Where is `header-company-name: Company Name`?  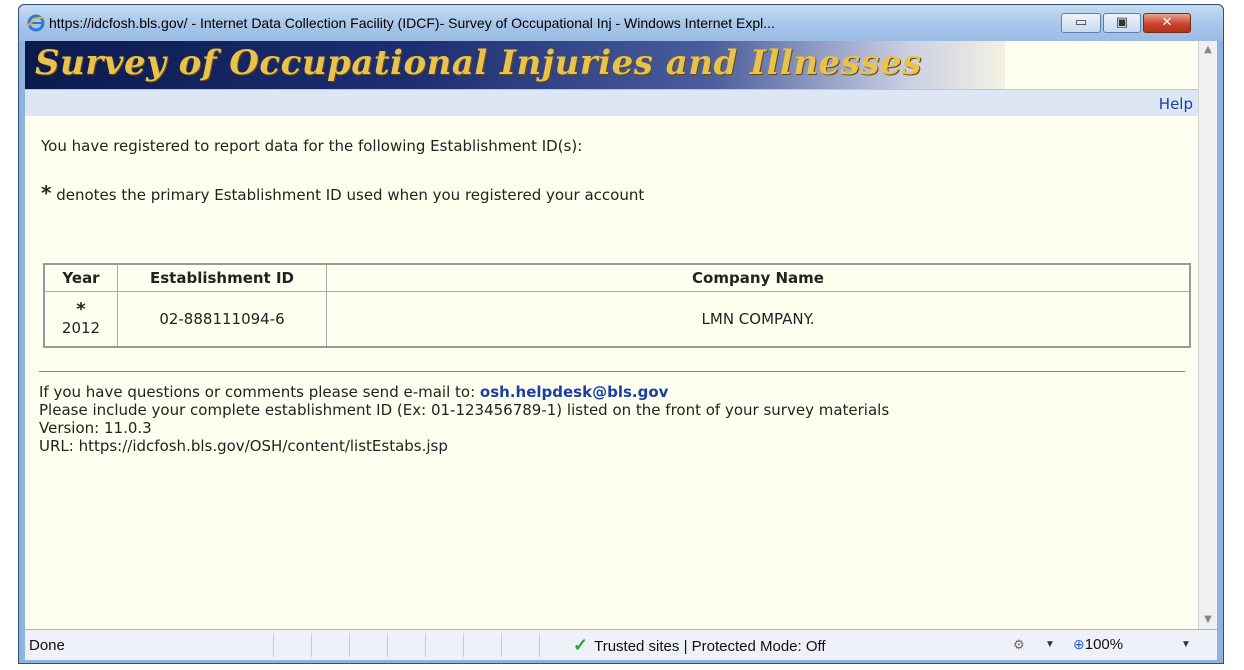
header-company-name: Company Name is located at coordinates (758, 277).